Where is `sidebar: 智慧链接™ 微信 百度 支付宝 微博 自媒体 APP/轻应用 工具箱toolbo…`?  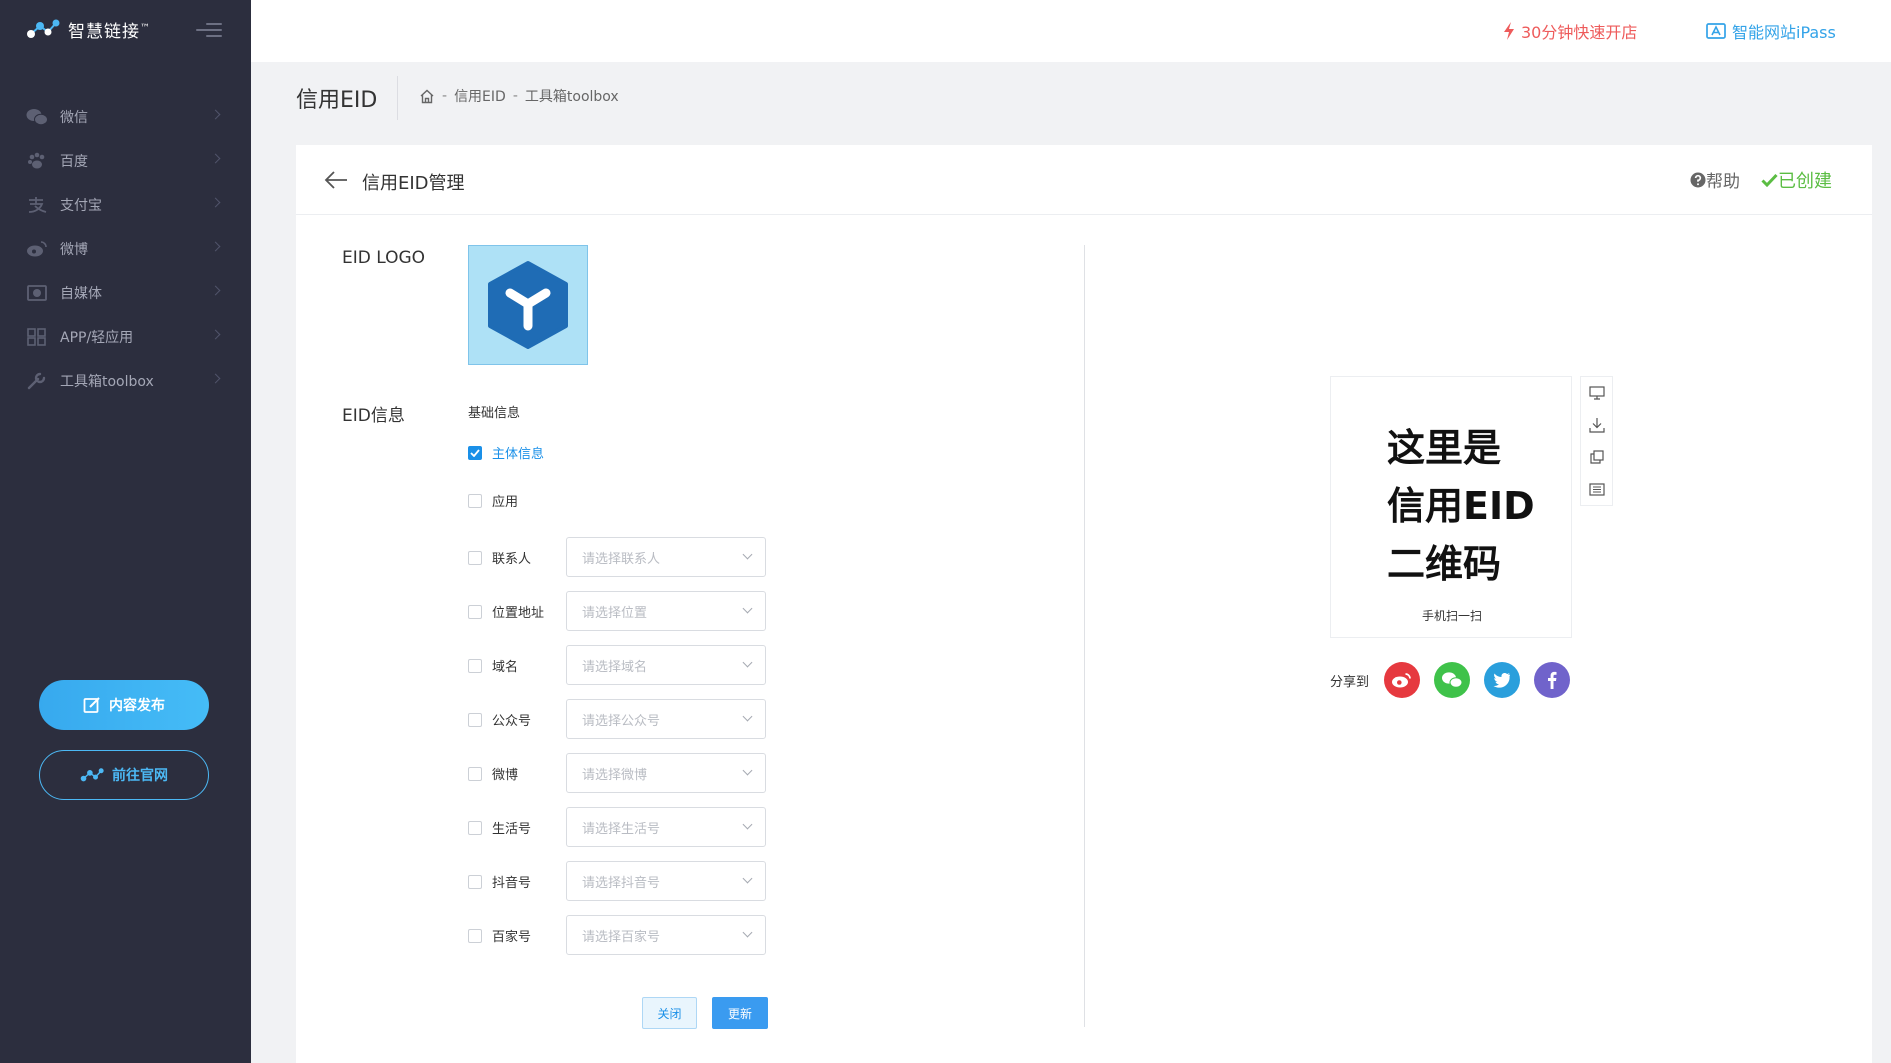
sidebar: 智慧链接™ 微信 百度 支付宝 微博 自媒体 APP/轻应用 工具箱toolbo… is located at coordinates (125, 531).